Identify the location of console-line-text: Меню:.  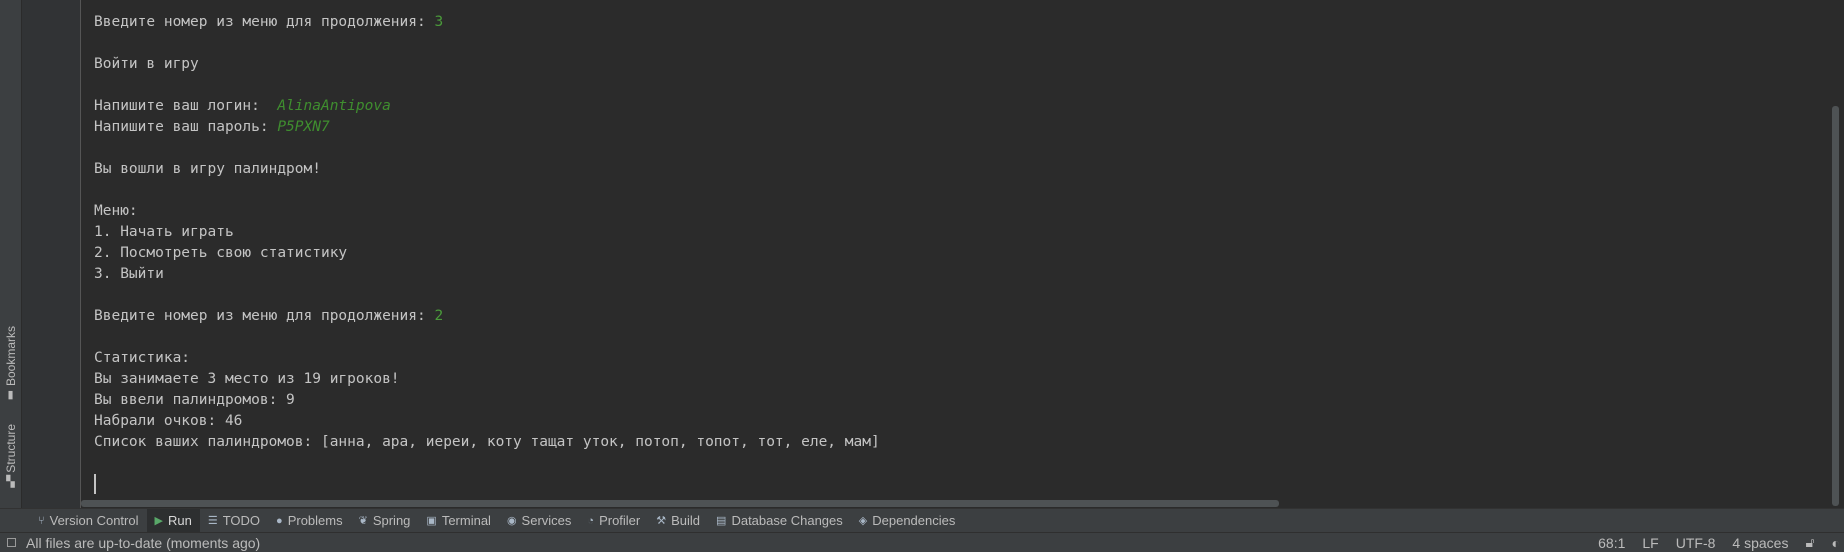
(116, 211).